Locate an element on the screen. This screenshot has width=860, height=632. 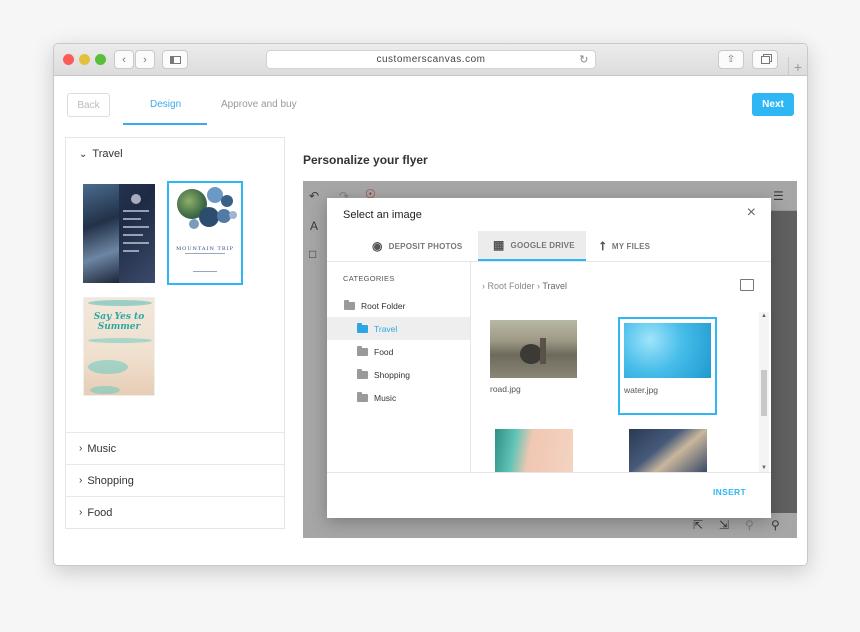
category-food-label: Food is located at coordinates (100, 512).